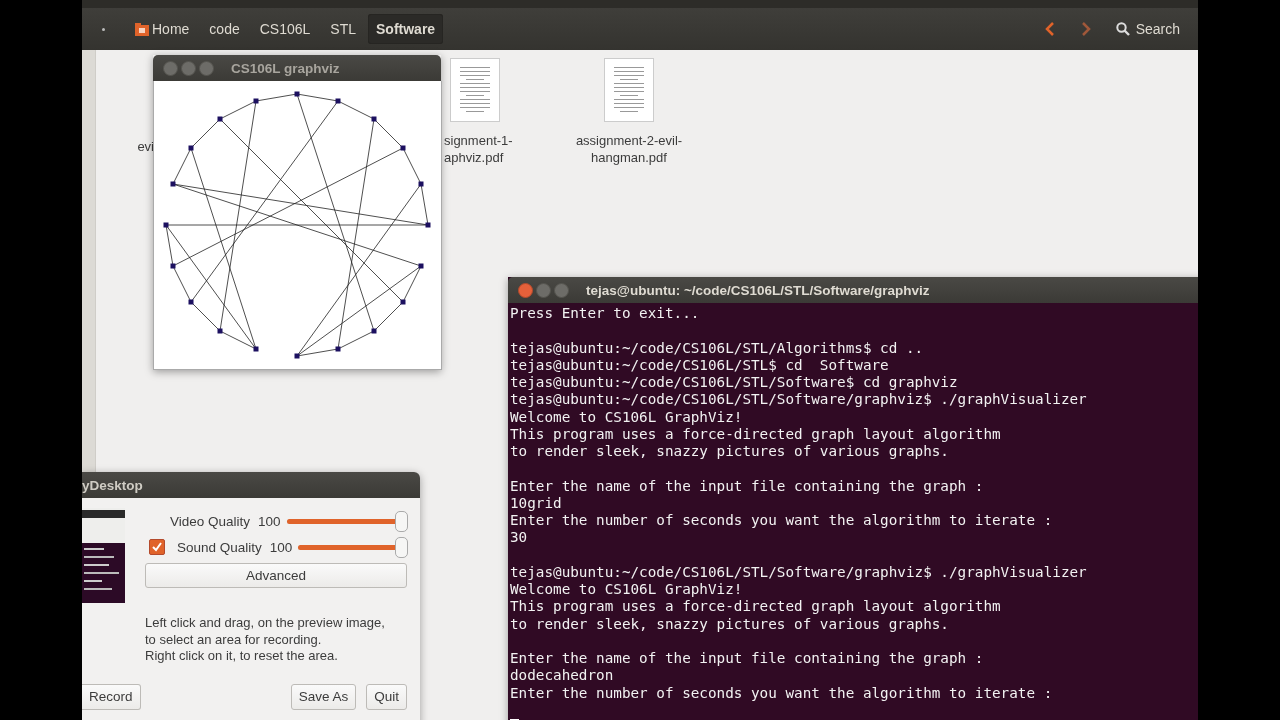 This screenshot has height=720, width=1280. What do you see at coordinates (478, 149) in the screenshot?
I see `file-name: signment-1- aphviz.pdf` at bounding box center [478, 149].